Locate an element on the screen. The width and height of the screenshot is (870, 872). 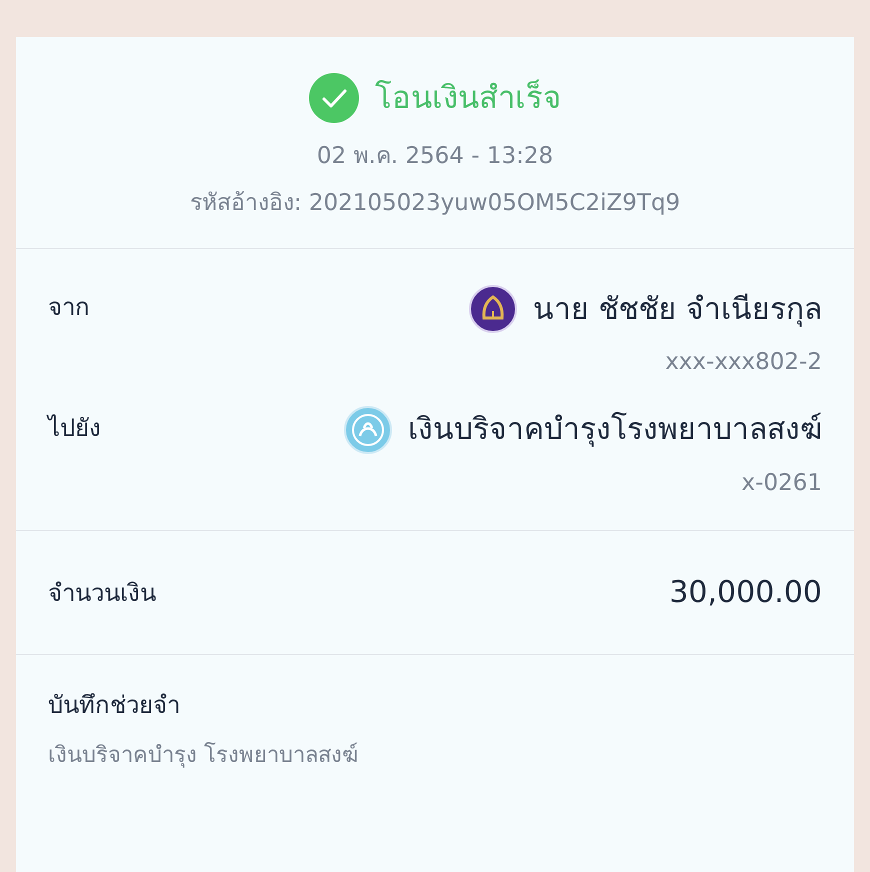
account-name: เงินบริจาคบำรุงโรงพยาบาลสงฆ์ is located at coordinates (615, 429).